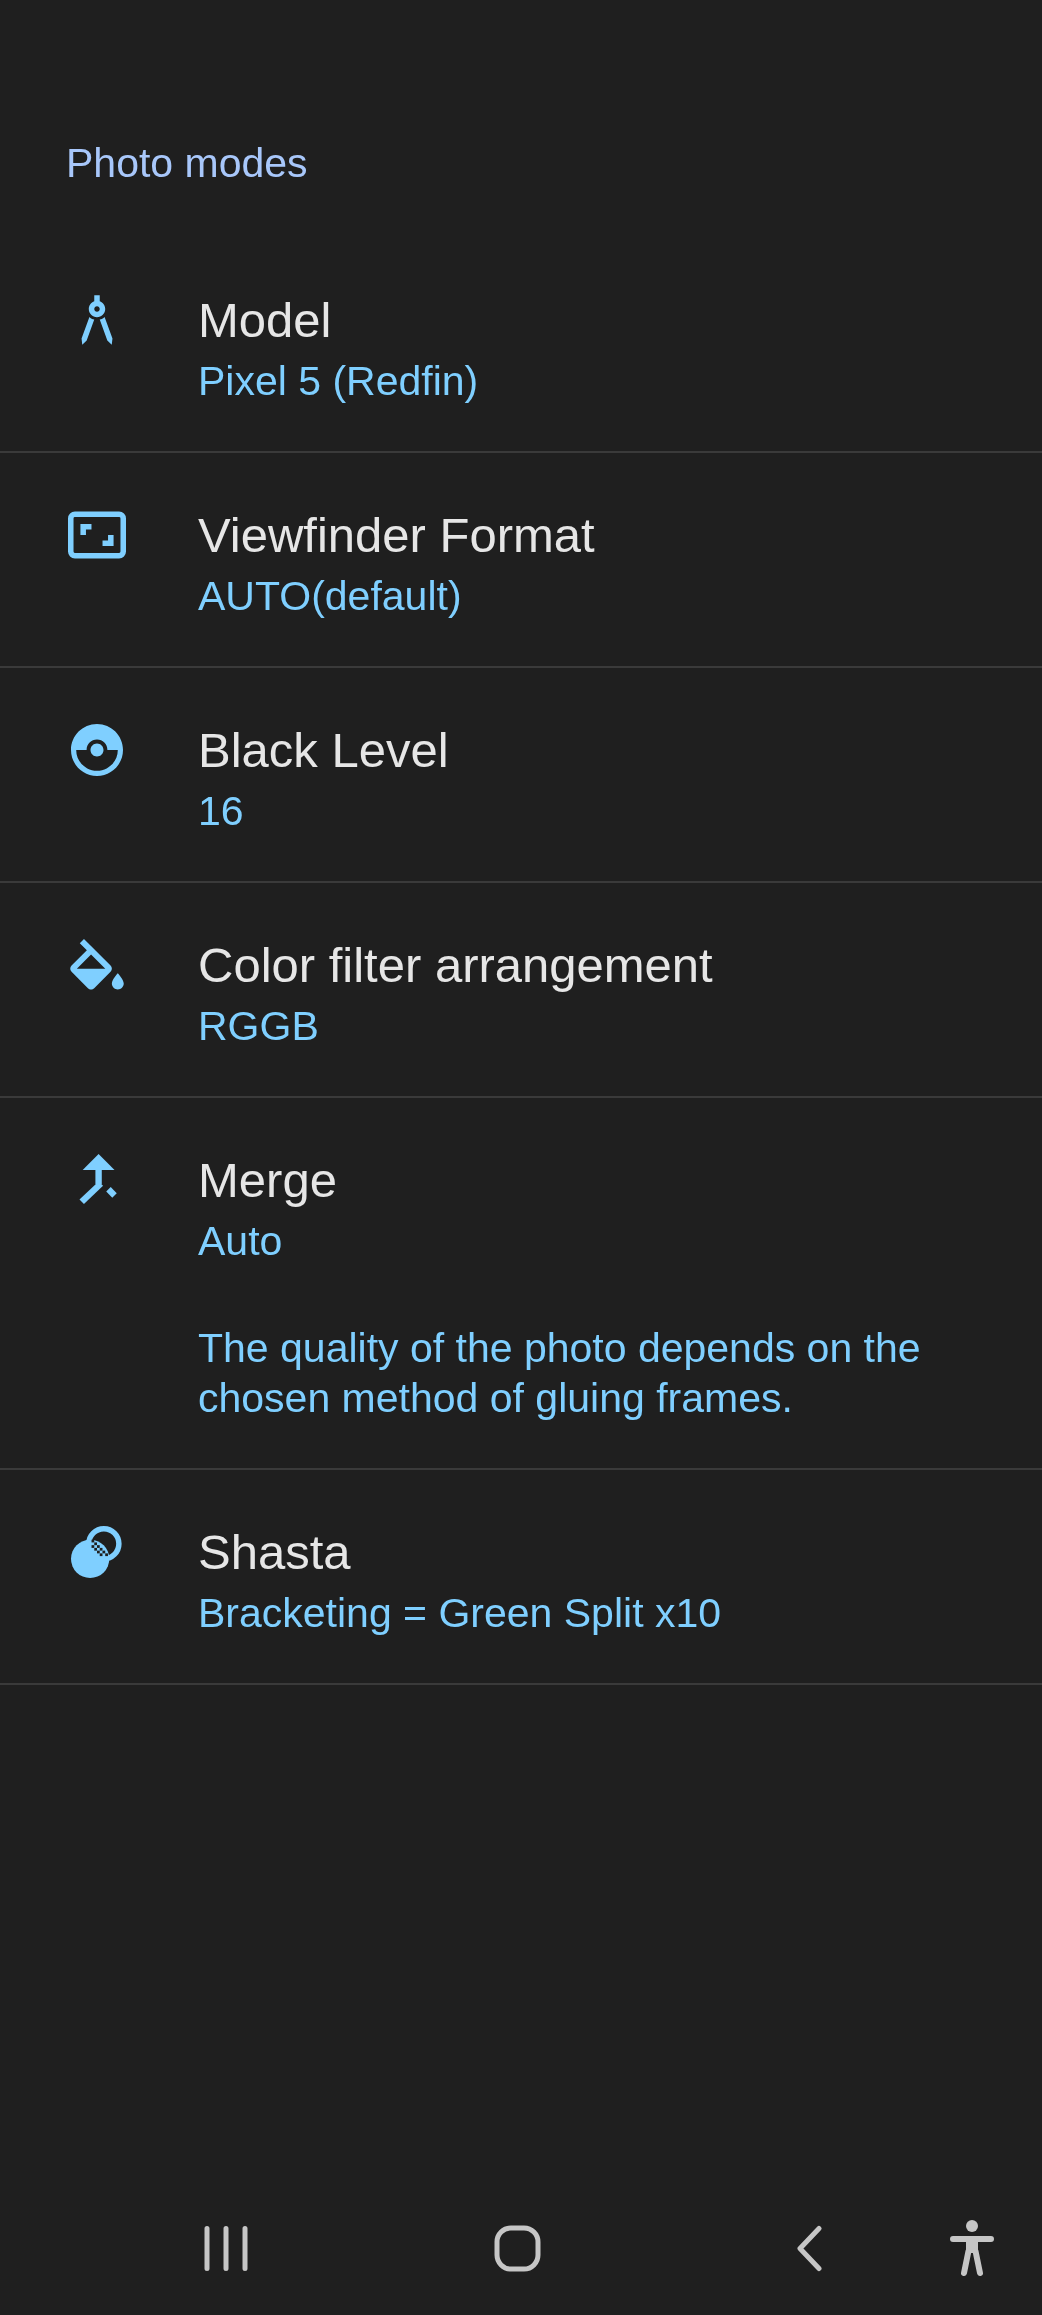 Image resolution: width=1042 pixels, height=2315 pixels. What do you see at coordinates (267, 1180) in the screenshot?
I see `setting-title: Merge` at bounding box center [267, 1180].